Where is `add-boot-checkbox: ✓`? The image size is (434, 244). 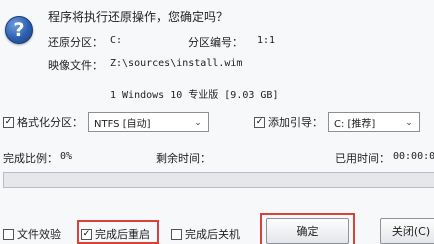 add-boot-checkbox: ✓ is located at coordinates (259, 122).